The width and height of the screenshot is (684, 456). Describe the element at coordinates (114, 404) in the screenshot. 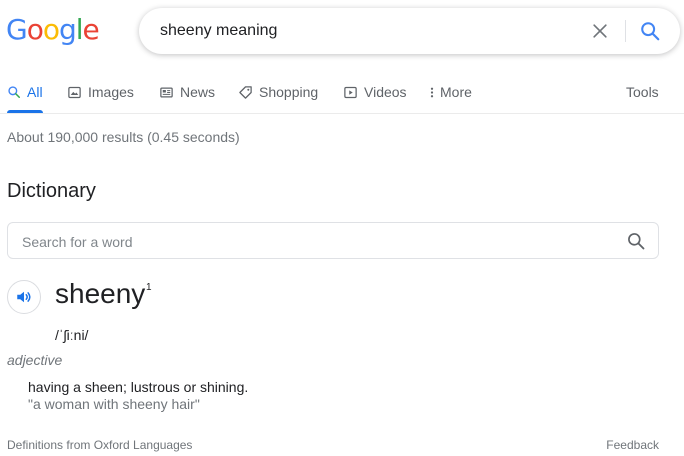

I see `example-sentence: "a woman with sheeny hair"` at that location.